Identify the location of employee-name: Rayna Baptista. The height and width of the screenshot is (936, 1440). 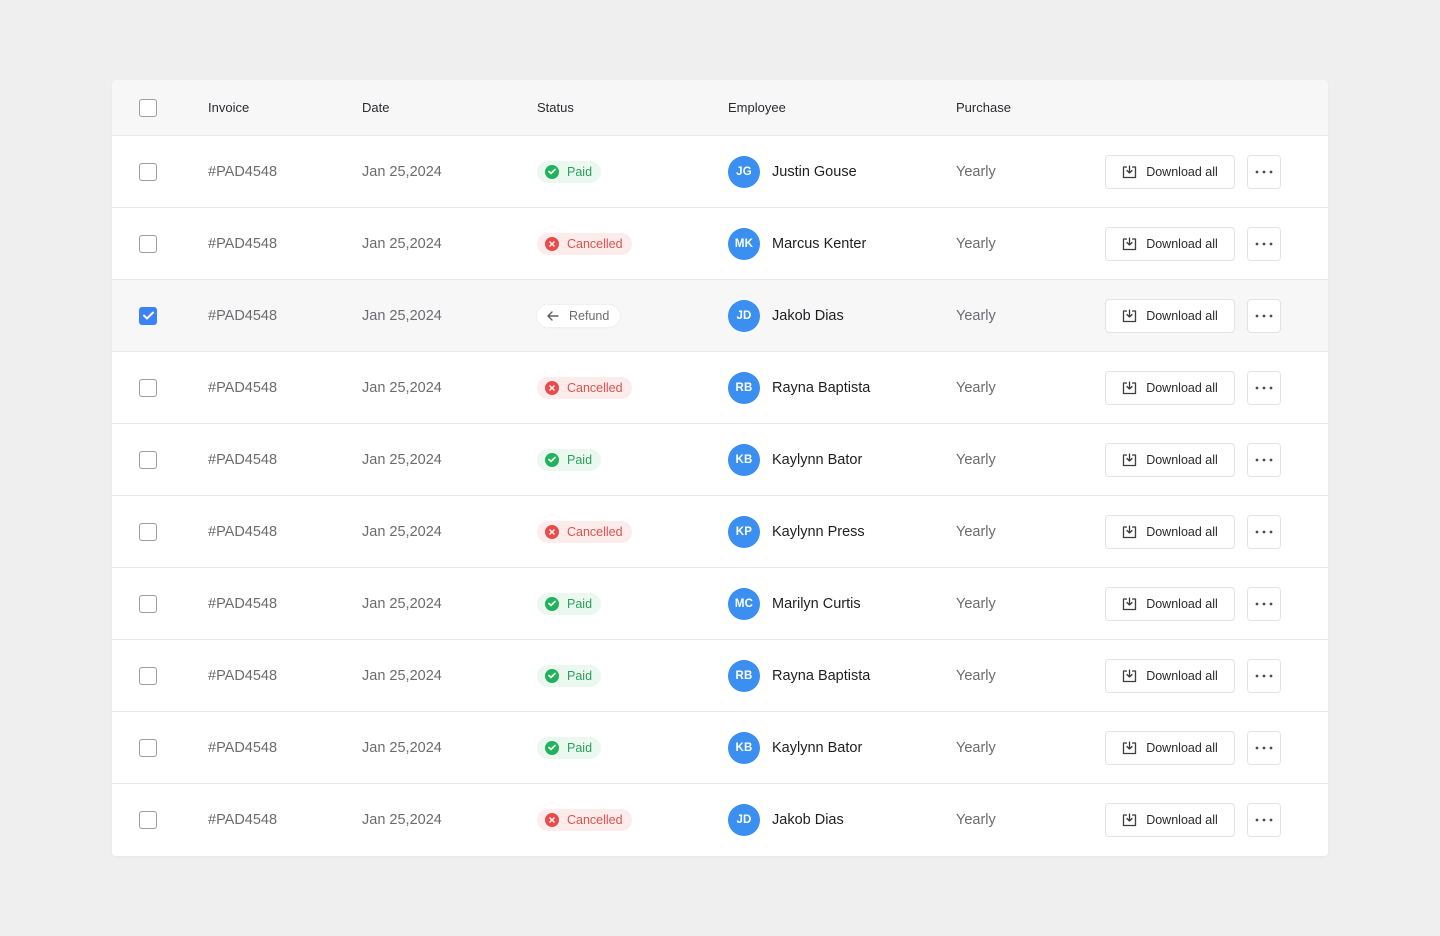
(821, 675).